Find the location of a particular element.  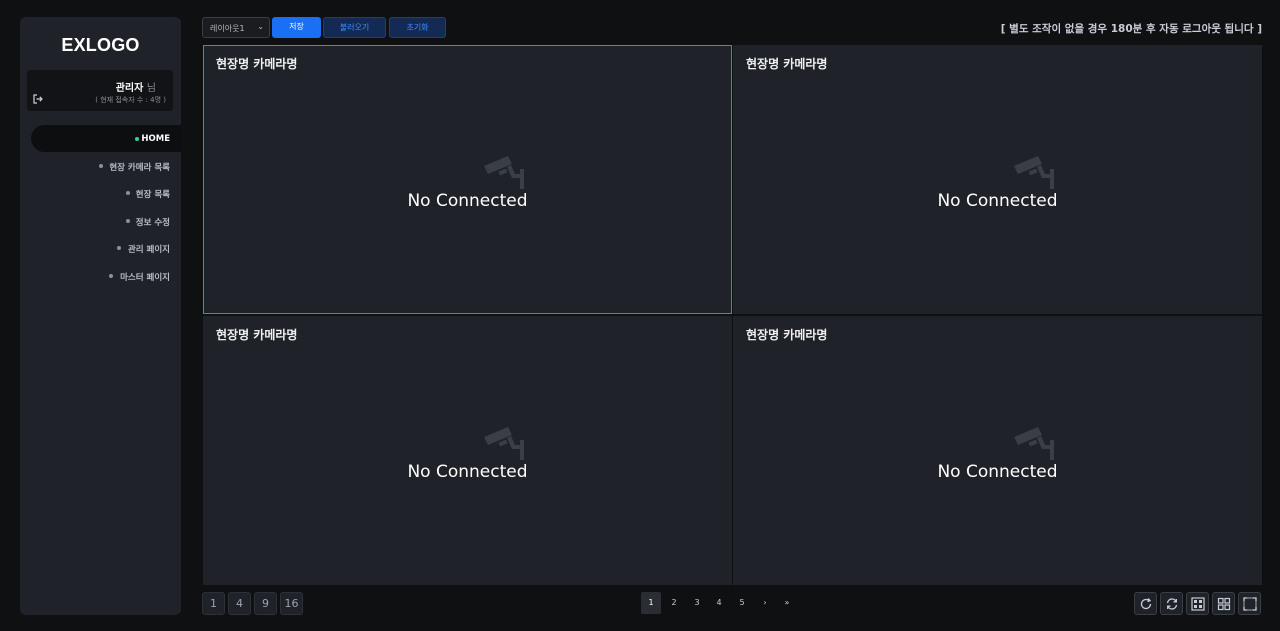

layout-grid-4-button is located at coordinates (1223, 603).